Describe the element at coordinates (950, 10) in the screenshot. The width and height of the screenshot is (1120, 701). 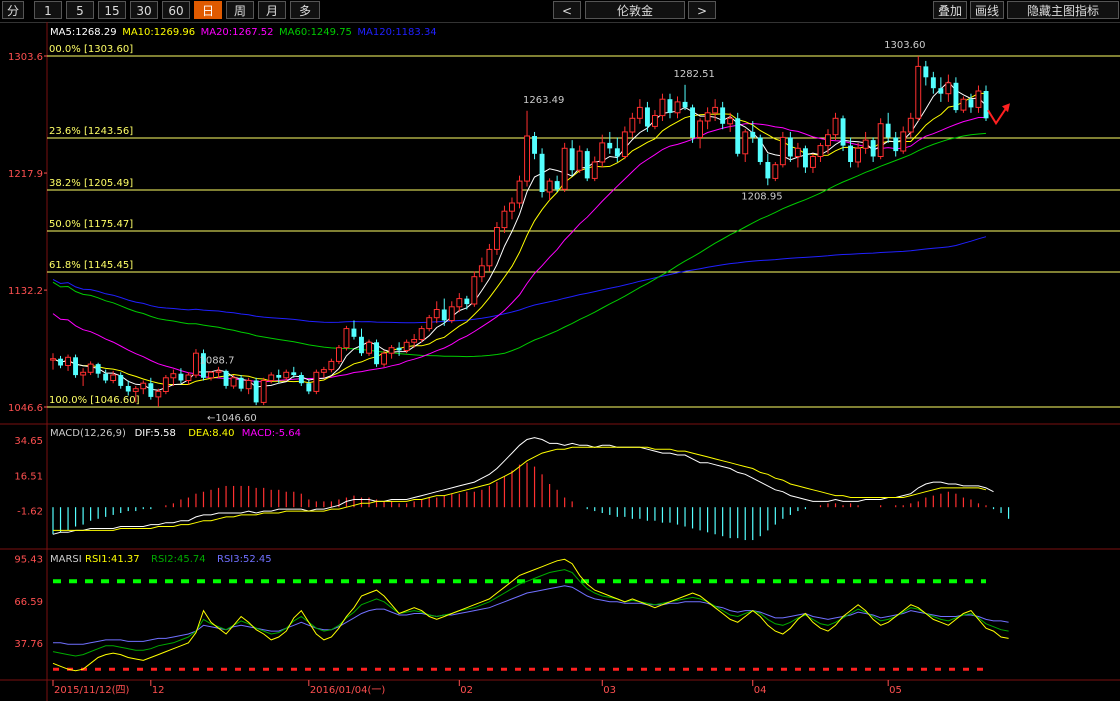
I see `overlay-button: 叠加` at that location.